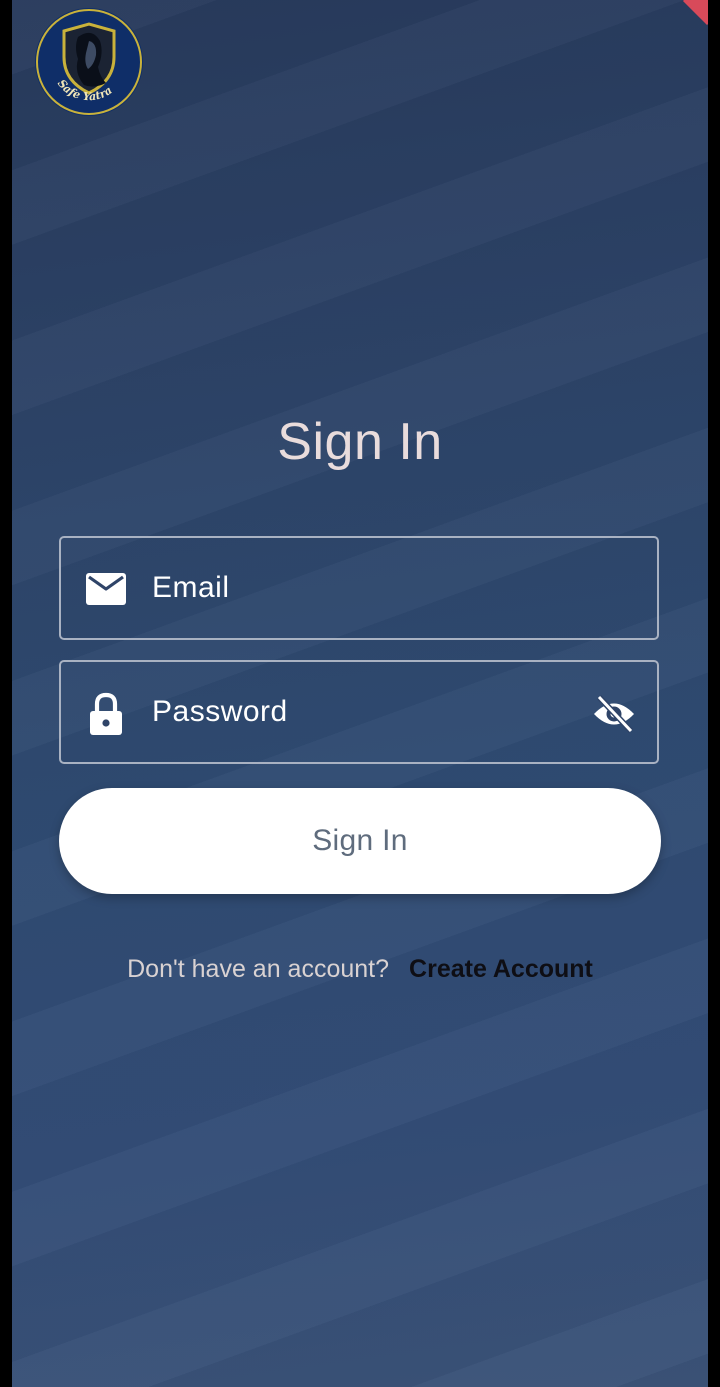 The width and height of the screenshot is (720, 1387). Describe the element at coordinates (501, 969) in the screenshot. I see `create-account-link: Create Account` at that location.